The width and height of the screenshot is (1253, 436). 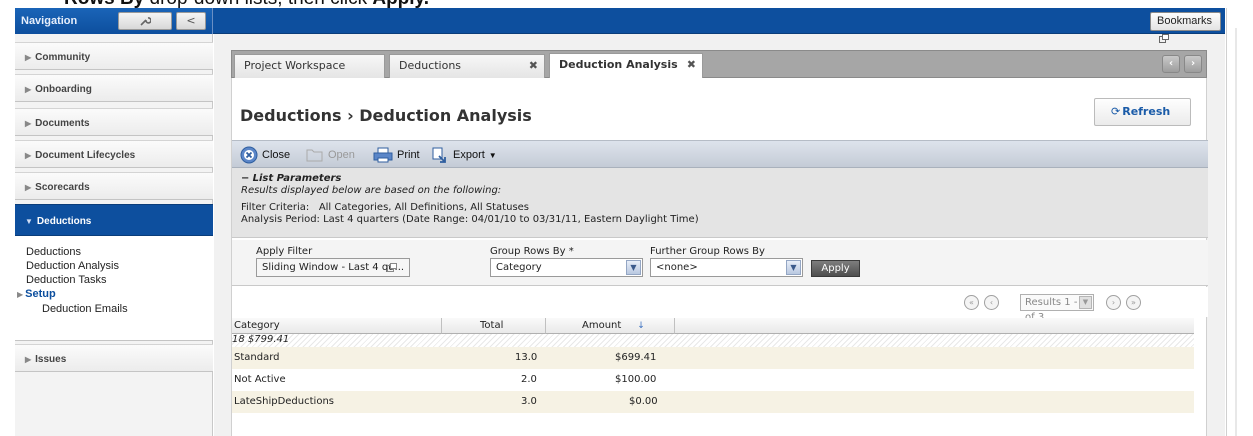 What do you see at coordinates (1239, 222) in the screenshot?
I see `page-scrollbar` at bounding box center [1239, 222].